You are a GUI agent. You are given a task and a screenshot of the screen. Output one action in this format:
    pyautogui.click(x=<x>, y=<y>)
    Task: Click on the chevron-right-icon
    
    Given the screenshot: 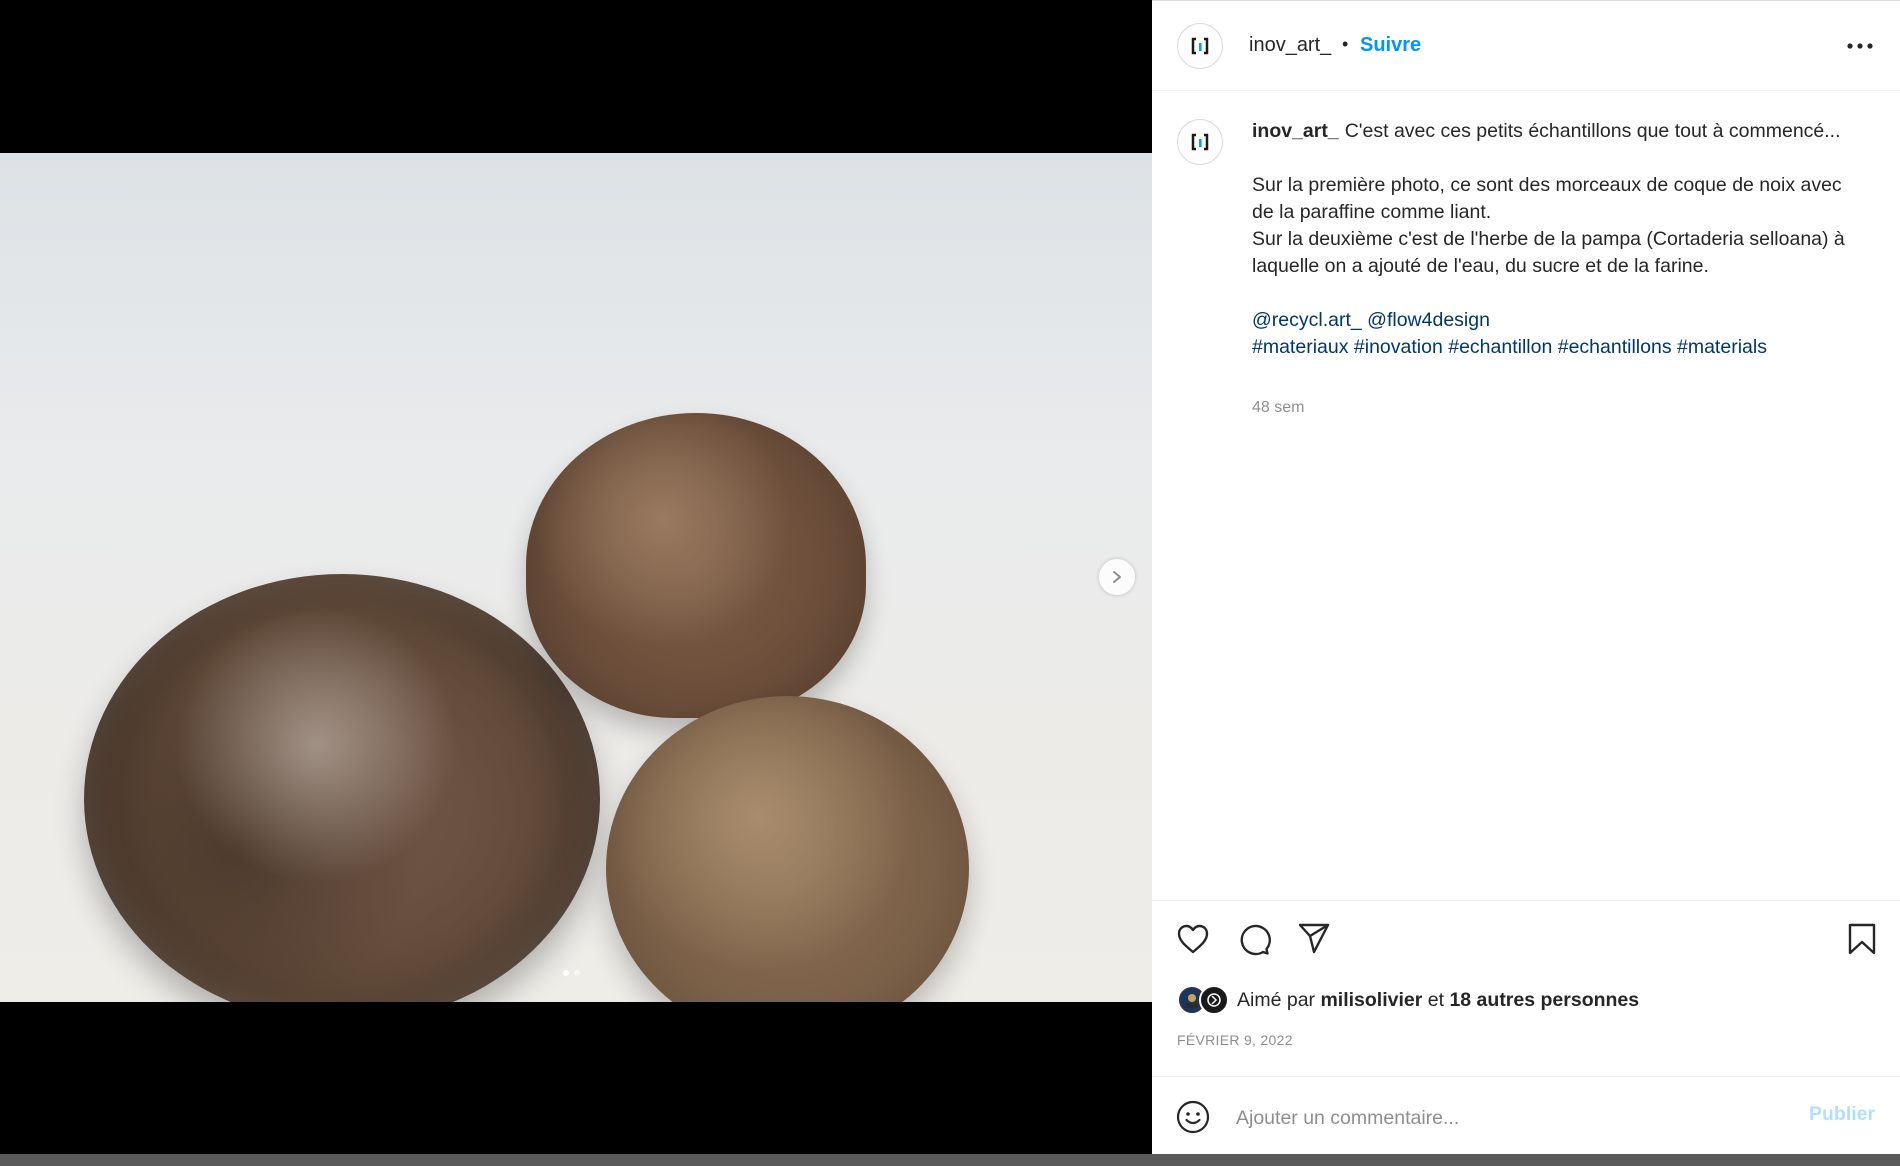 What is the action you would take?
    pyautogui.click(x=1117, y=577)
    